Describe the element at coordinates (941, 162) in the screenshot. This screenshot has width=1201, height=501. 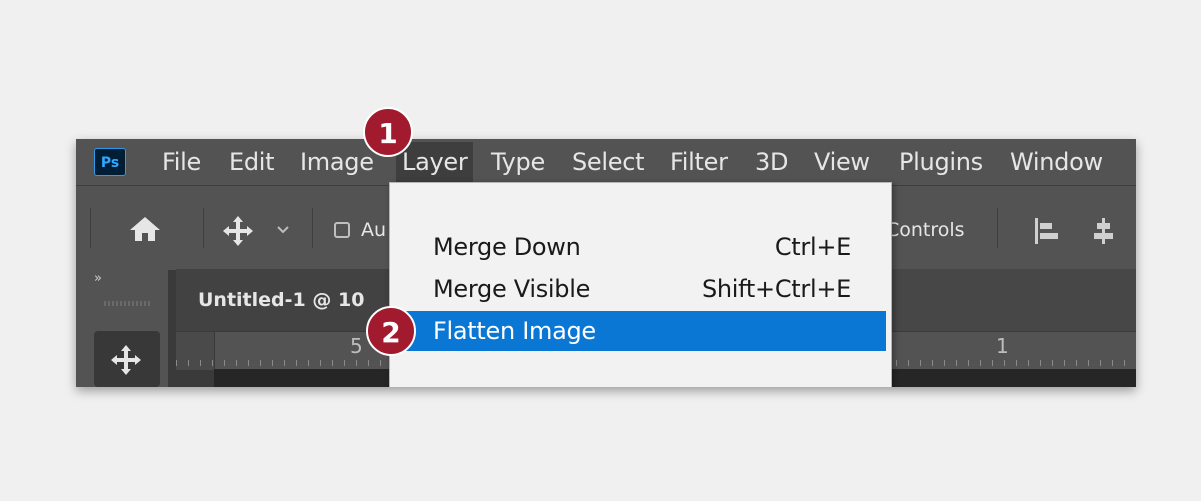
I see `menu-plugins: Plugins` at that location.